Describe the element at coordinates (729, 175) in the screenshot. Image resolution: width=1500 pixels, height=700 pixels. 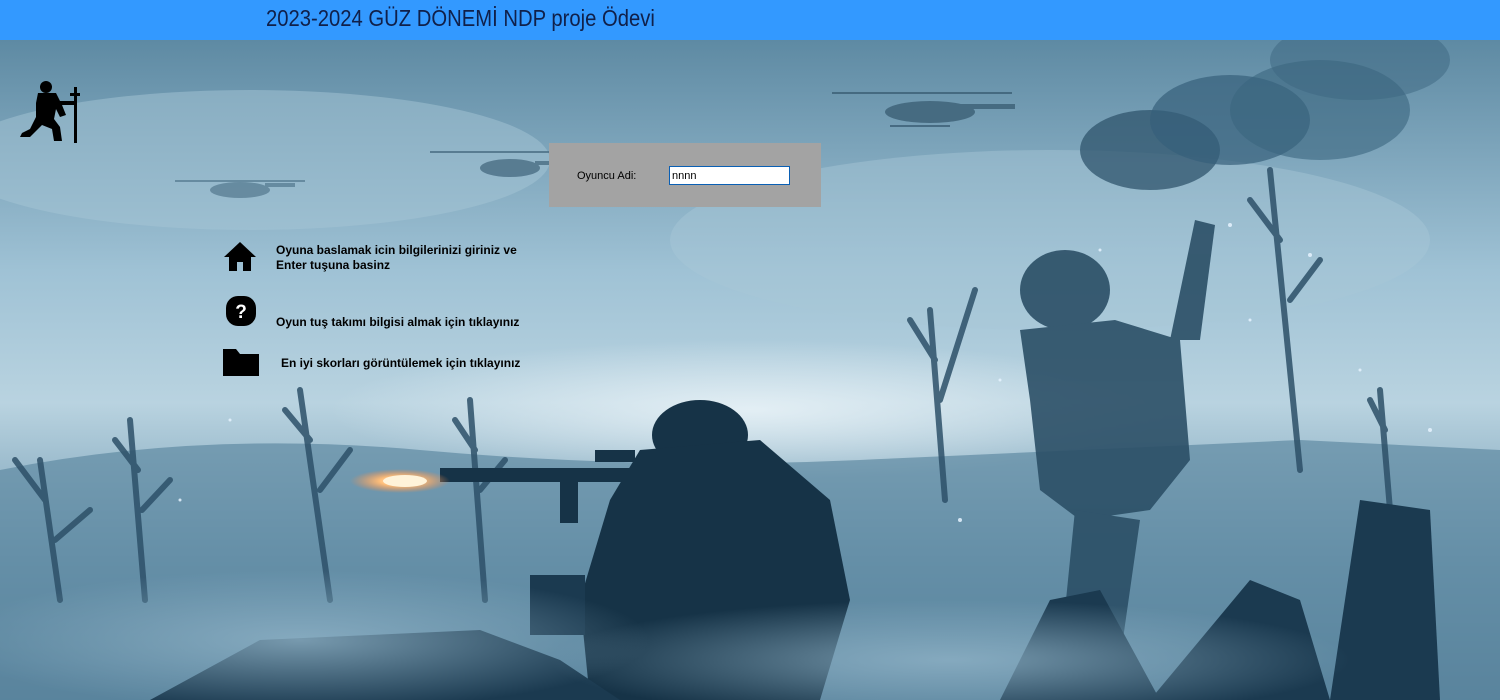
I see `player-name-input` at that location.